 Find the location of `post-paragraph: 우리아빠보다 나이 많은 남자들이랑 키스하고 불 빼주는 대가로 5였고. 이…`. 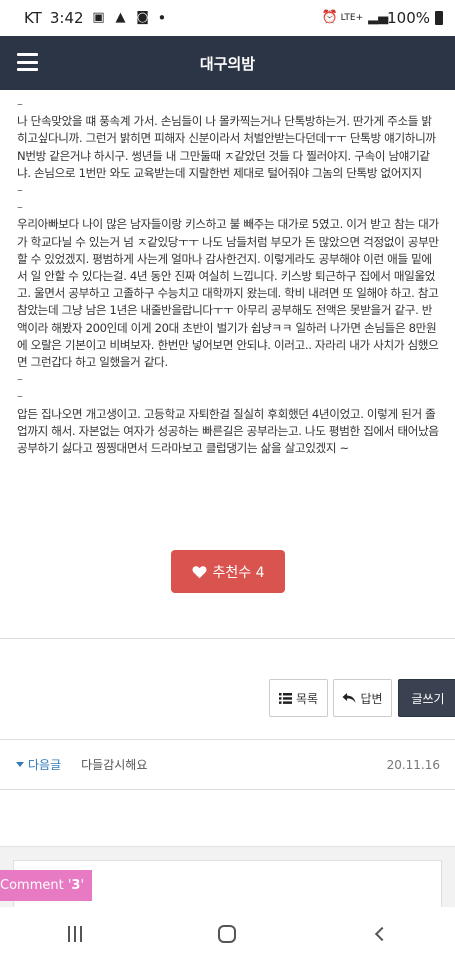

post-paragraph: 우리아빠보다 나이 많은 남자들이랑 키스하고 불 빼주는 대가로 5였고. 이… is located at coordinates (230, 293).